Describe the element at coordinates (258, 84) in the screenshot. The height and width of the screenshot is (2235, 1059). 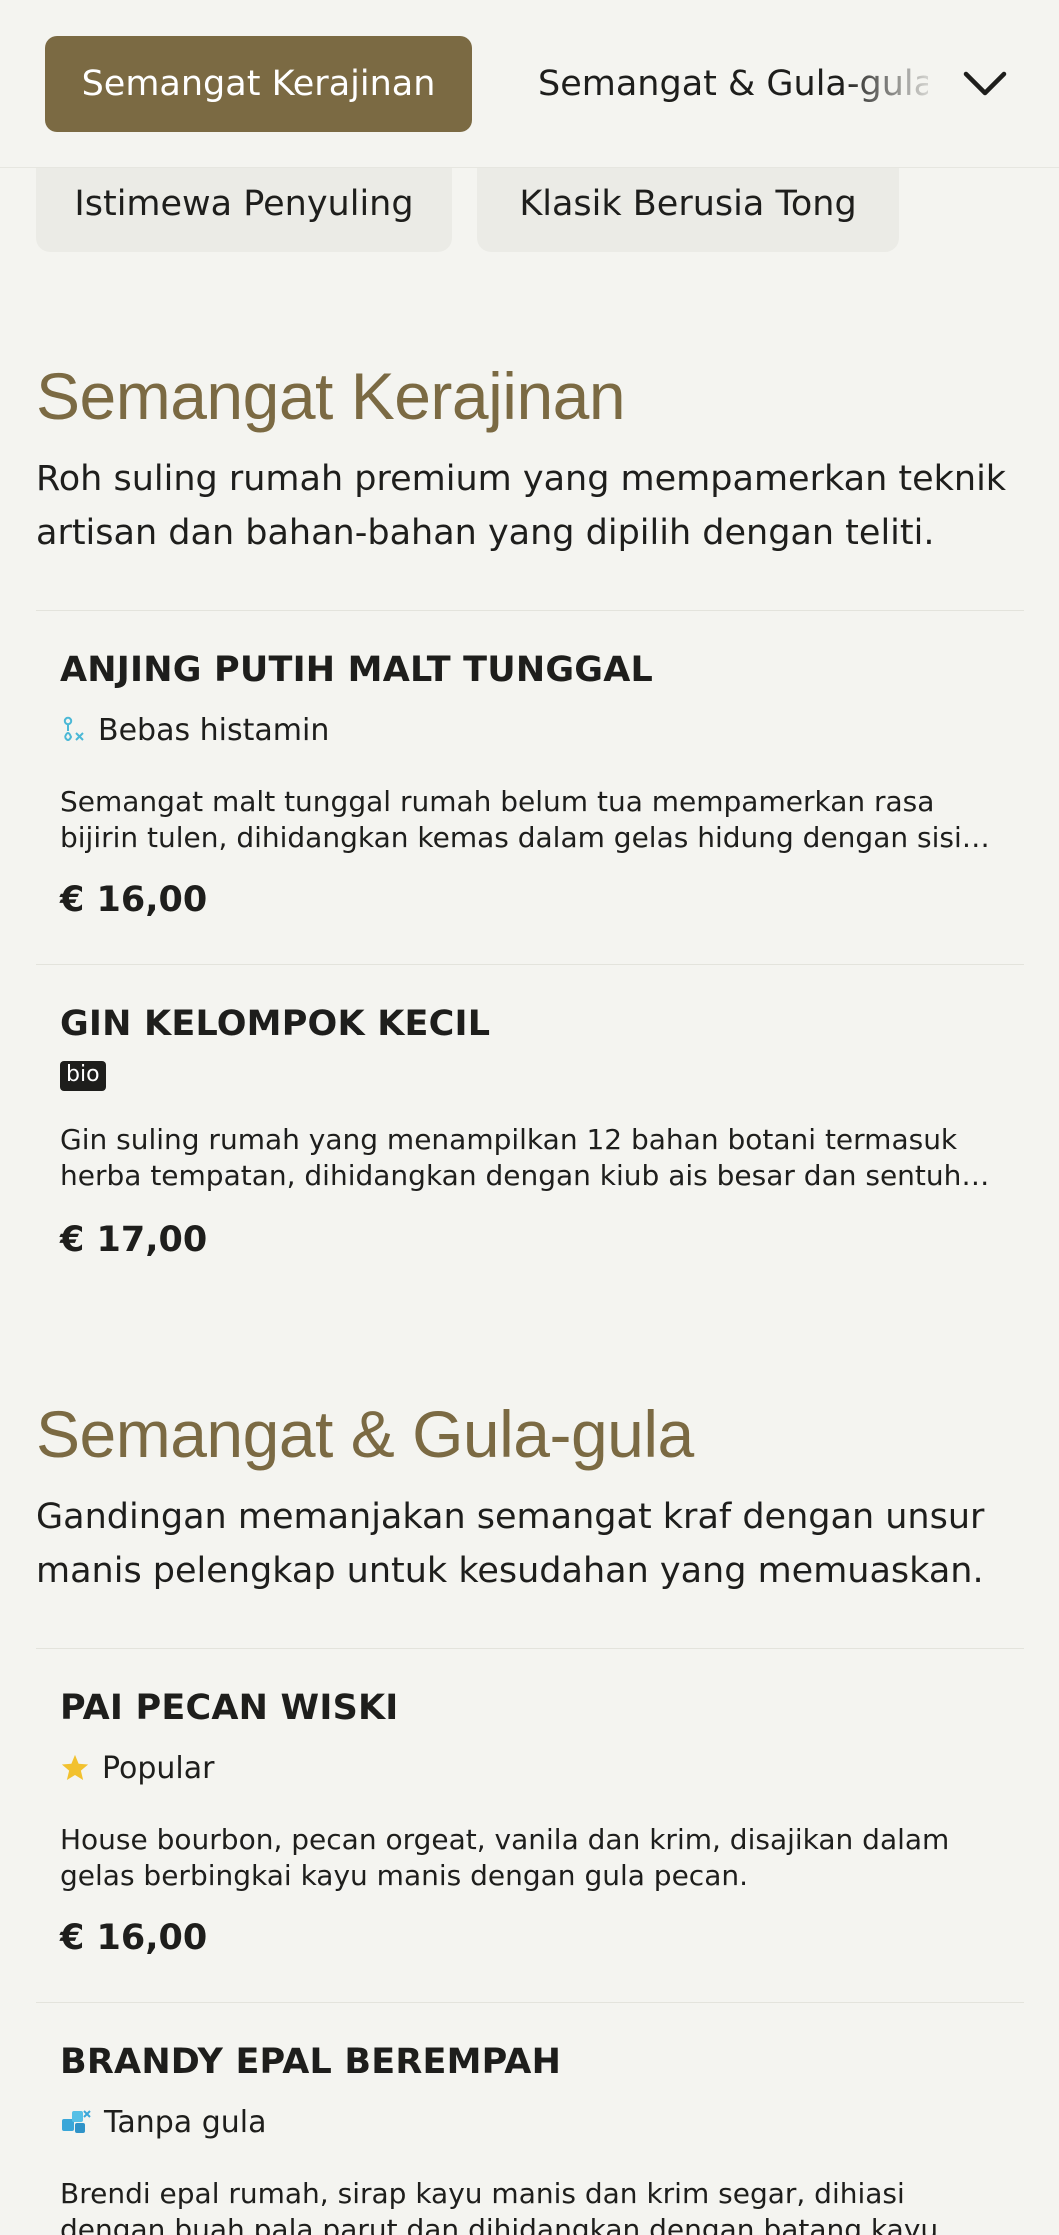
I see `category-tab-active: Semangat Kerajinan` at that location.